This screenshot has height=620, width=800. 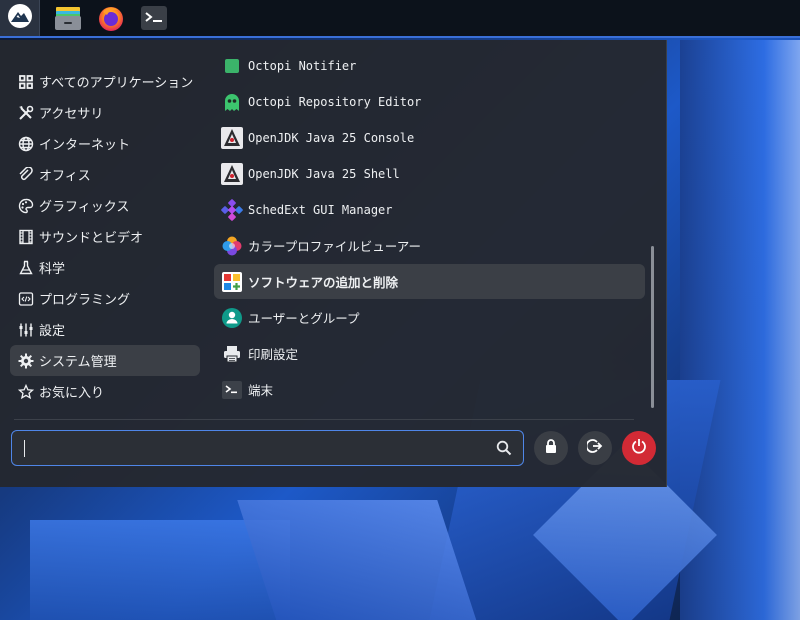 I want to click on category-all-applications: すべてのアプリケーション, so click(x=105, y=81).